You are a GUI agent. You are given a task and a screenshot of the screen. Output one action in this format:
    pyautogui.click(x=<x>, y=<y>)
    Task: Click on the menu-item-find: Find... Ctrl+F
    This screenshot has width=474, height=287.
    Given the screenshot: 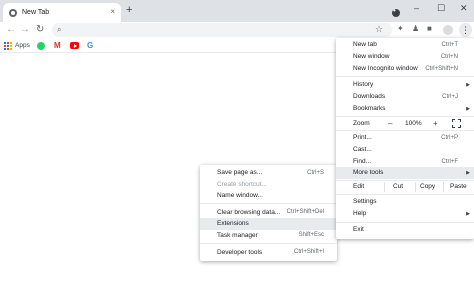 What is the action you would take?
    pyautogui.click(x=405, y=162)
    